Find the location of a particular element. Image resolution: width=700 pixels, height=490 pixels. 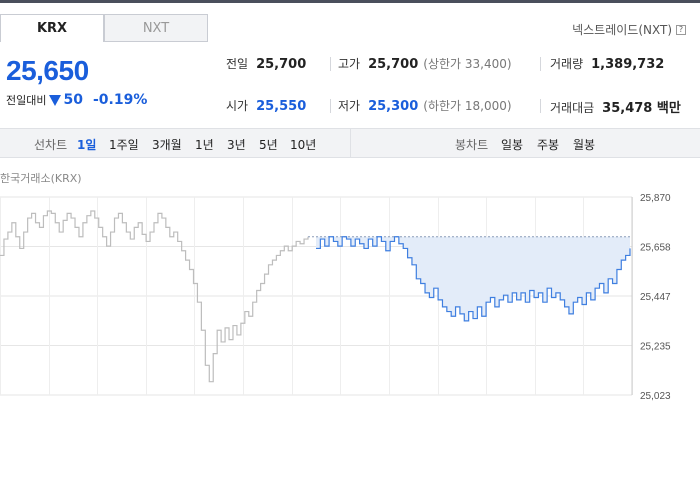

help-icon: ? is located at coordinates (681, 29).